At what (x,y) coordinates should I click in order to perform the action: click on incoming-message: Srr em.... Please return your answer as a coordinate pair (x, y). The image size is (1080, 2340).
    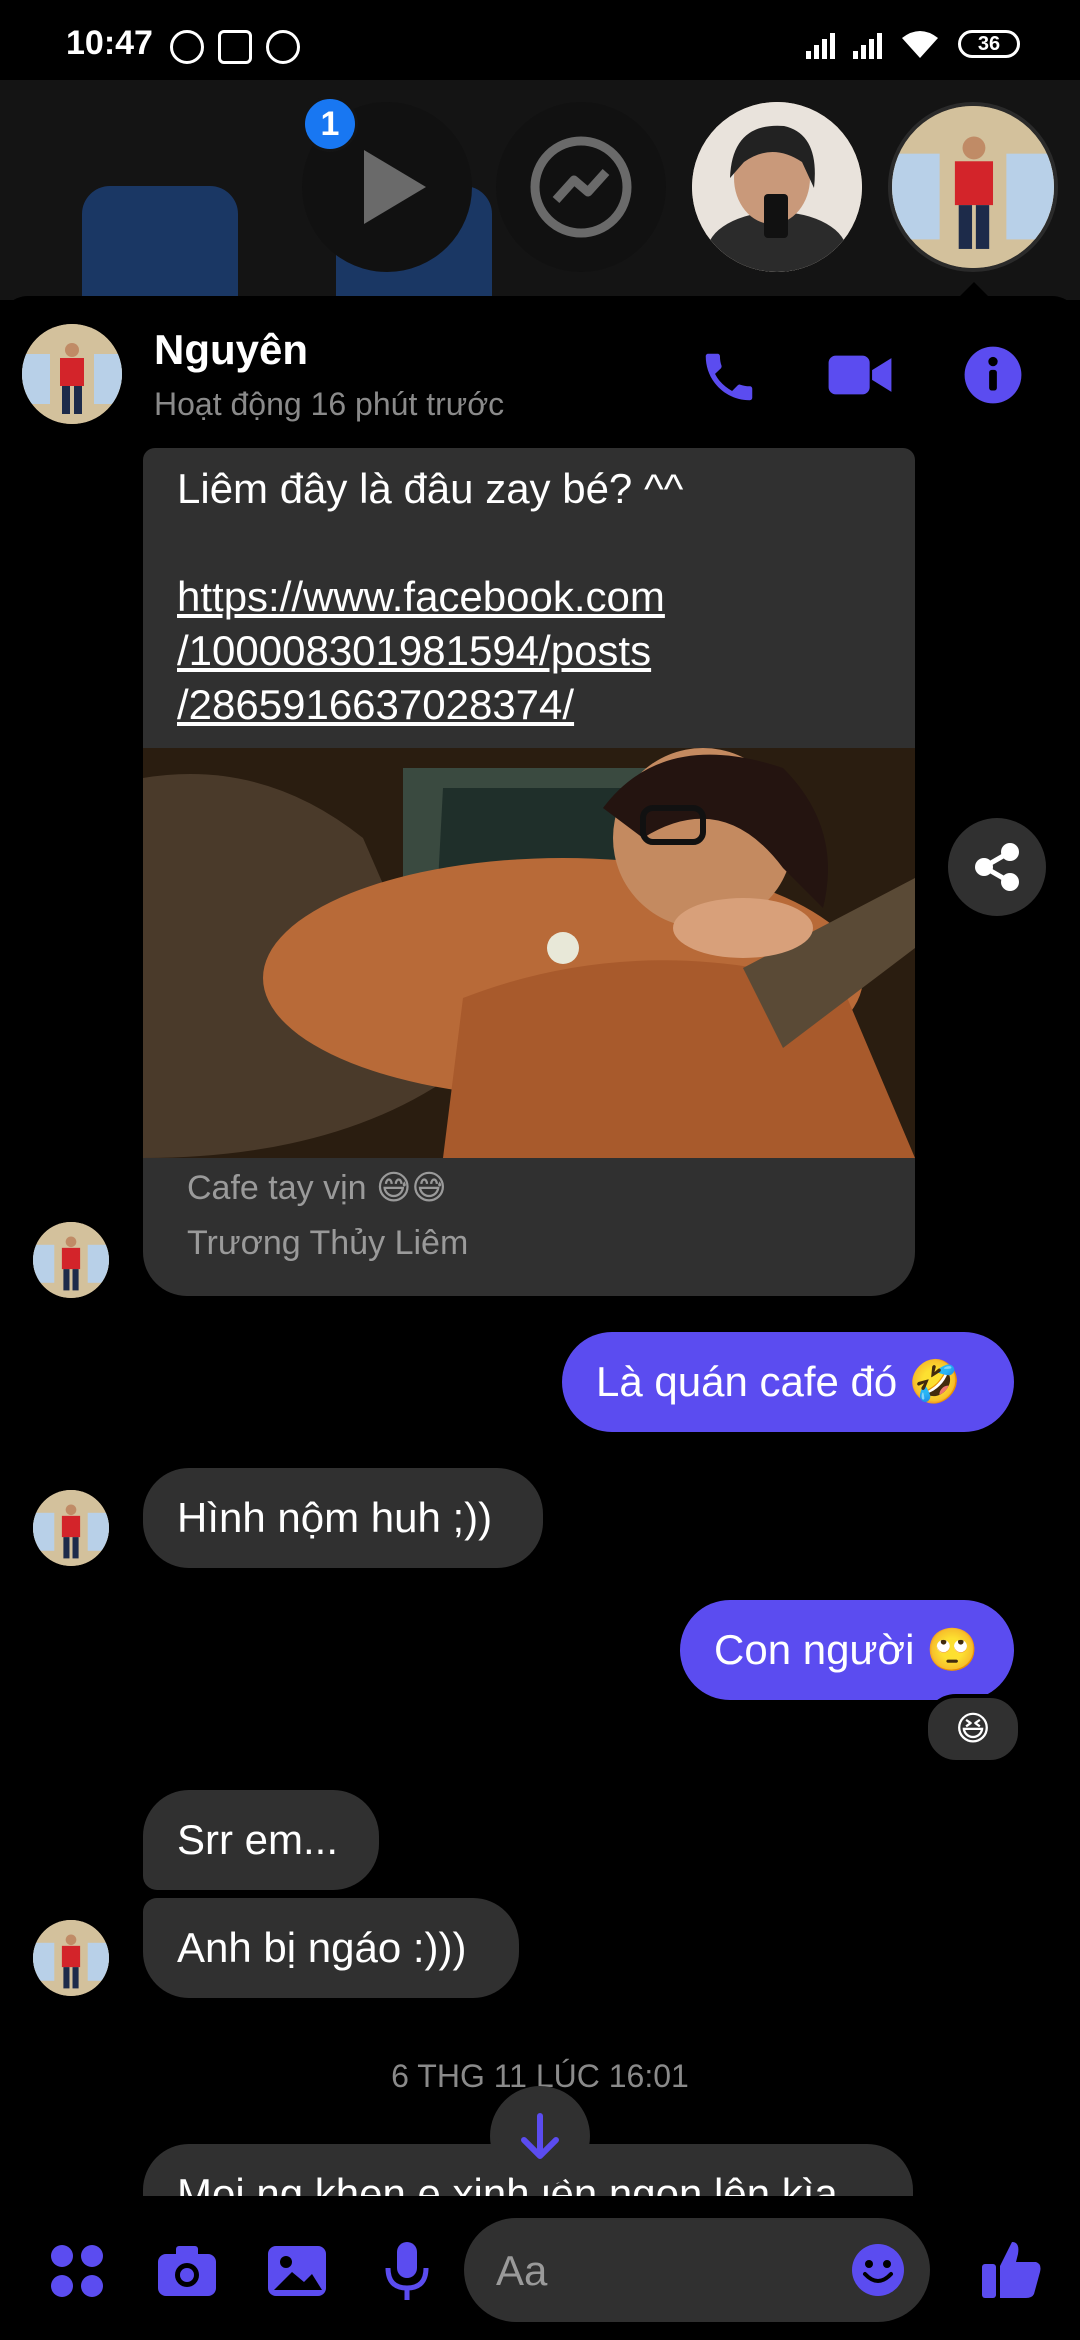
    Looking at the image, I should click on (261, 1840).